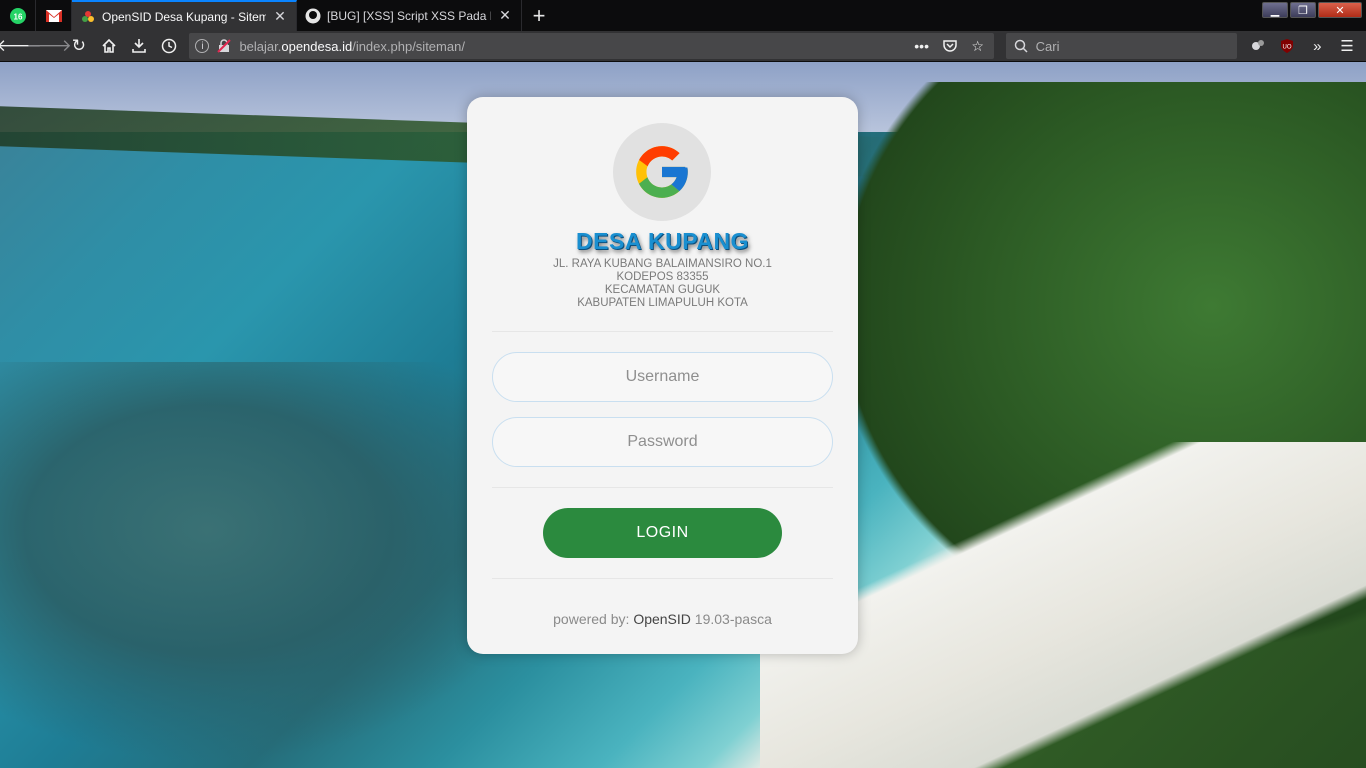 Image resolution: width=1366 pixels, height=768 pixels. I want to click on whatsapp-icon: 16, so click(17, 15).